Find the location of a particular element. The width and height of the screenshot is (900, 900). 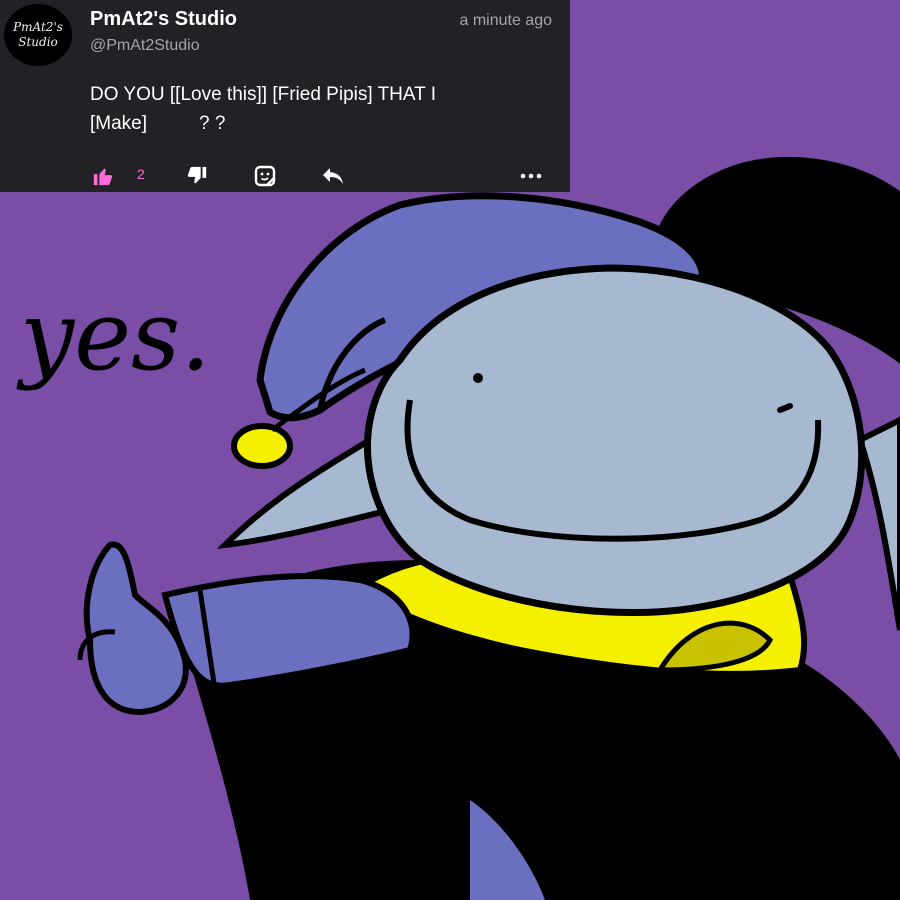

sticker-button is located at coordinates (265, 176).